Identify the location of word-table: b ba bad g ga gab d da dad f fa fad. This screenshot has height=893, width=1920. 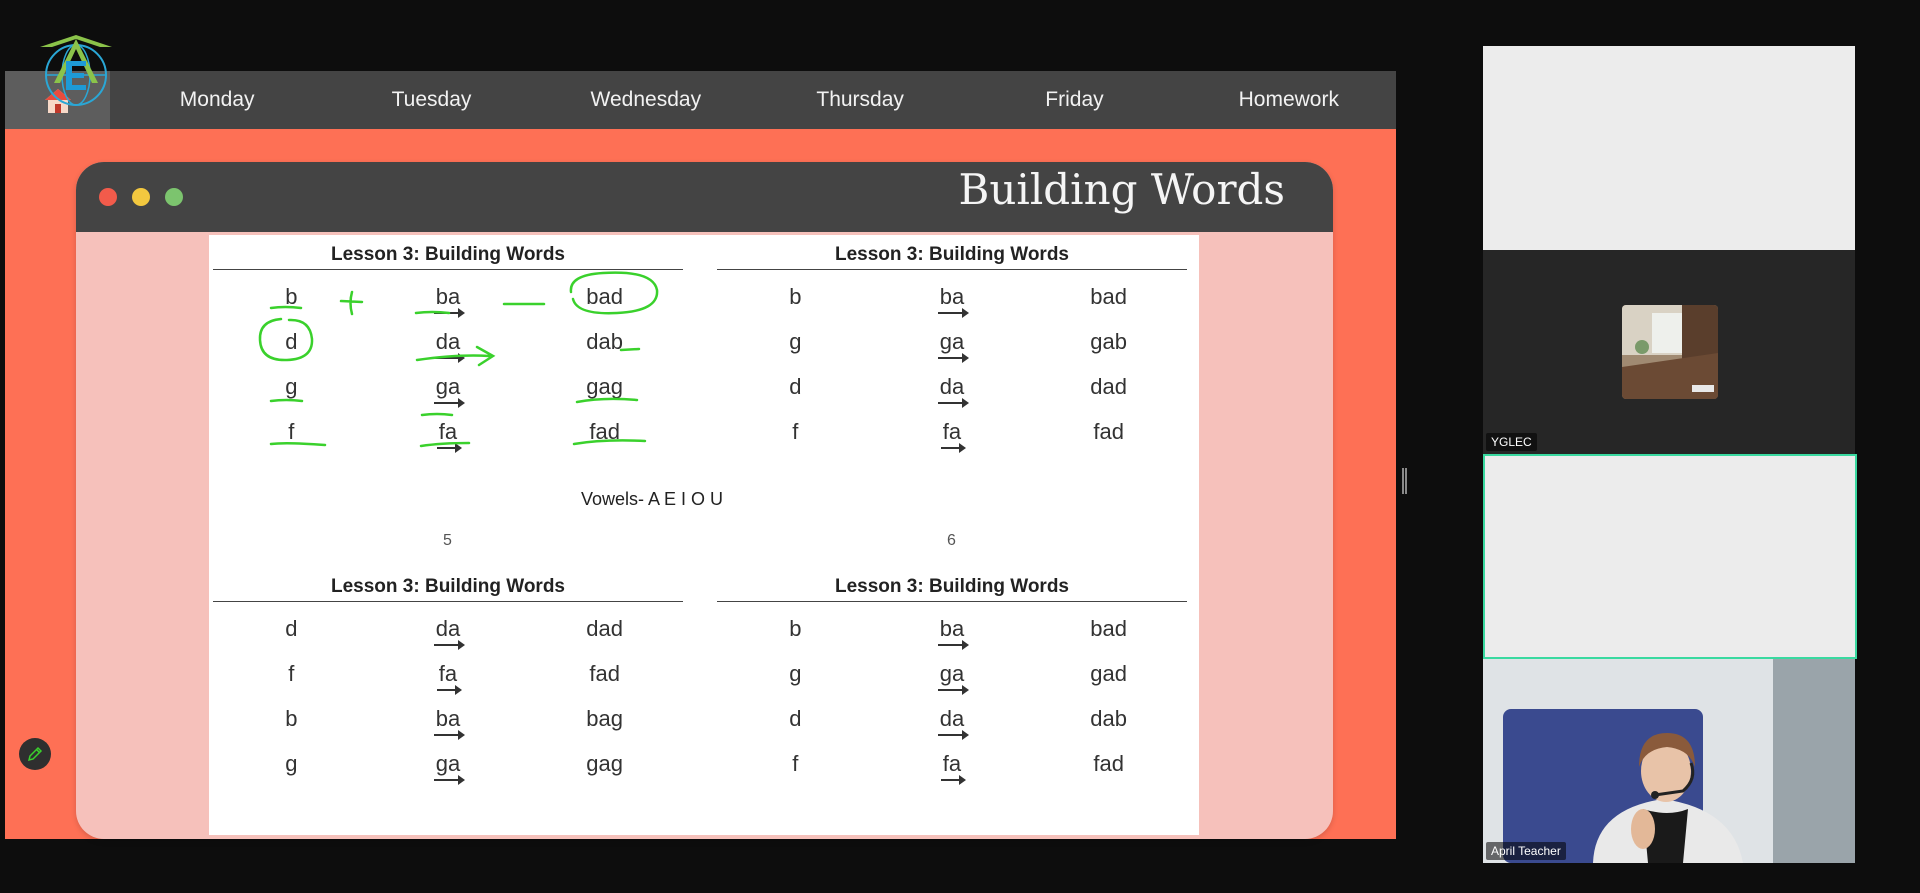
(952, 364).